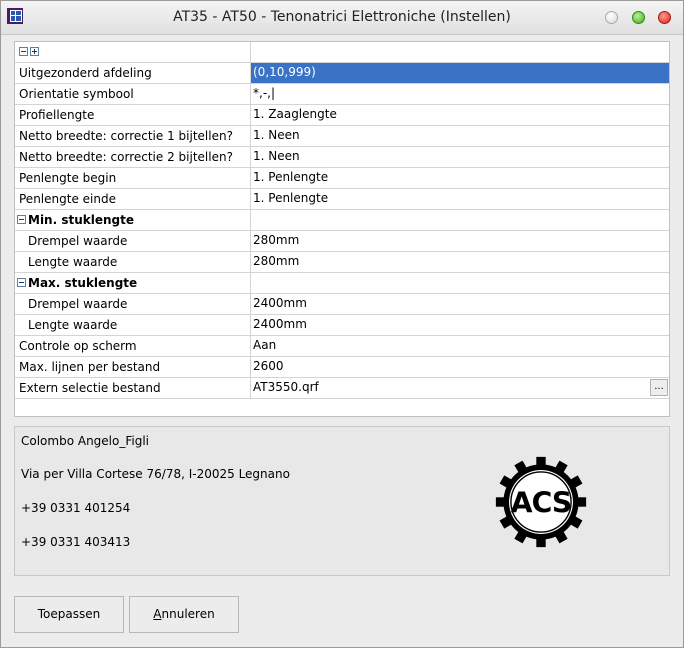  What do you see at coordinates (460, 73) in the screenshot?
I see `property-value: (0,10,999)` at bounding box center [460, 73].